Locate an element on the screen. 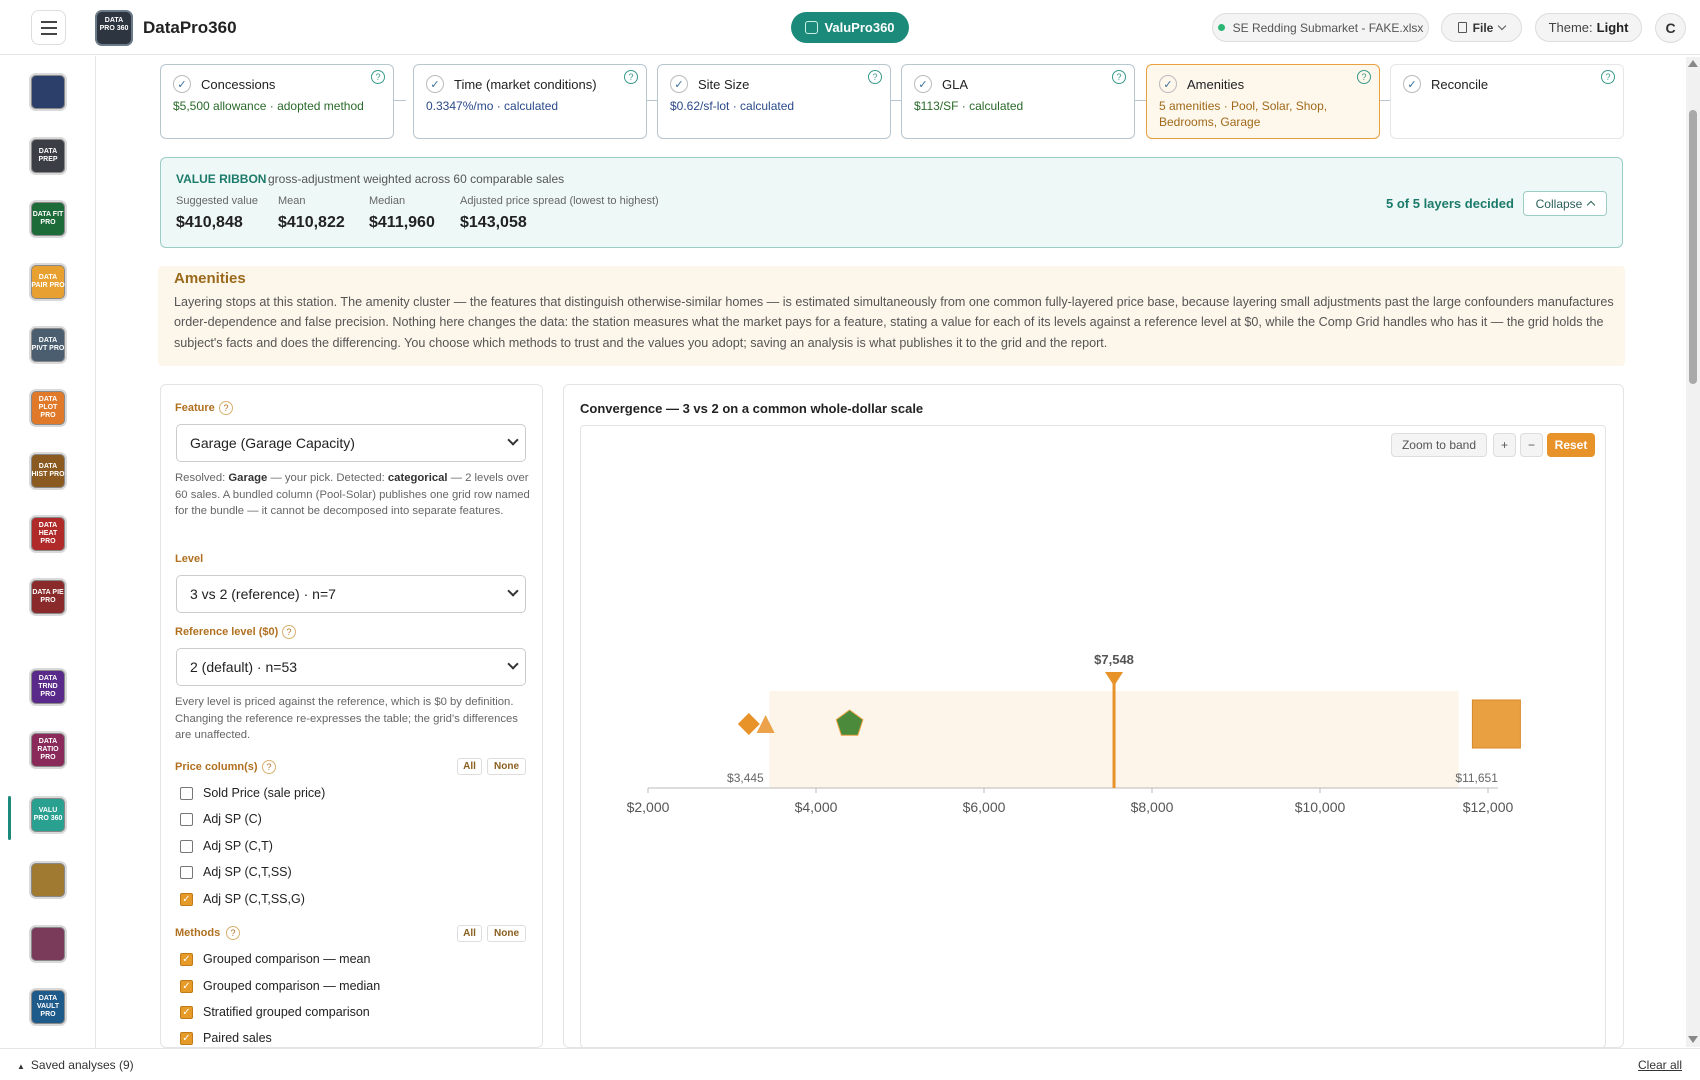  checkbox-row: ✓ Grouped comparison — mean is located at coordinates (275, 959).